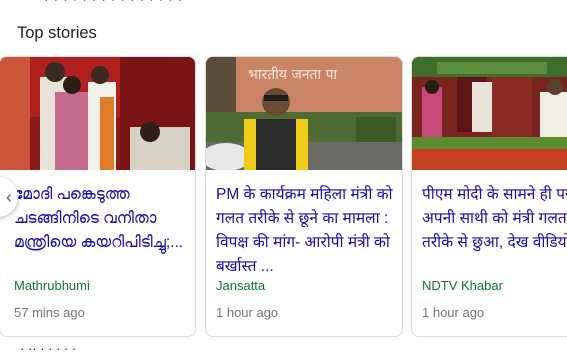 This screenshot has height=356, width=567. What do you see at coordinates (304, 113) in the screenshot?
I see `story-thumbnail: भारतीय जनता पा` at bounding box center [304, 113].